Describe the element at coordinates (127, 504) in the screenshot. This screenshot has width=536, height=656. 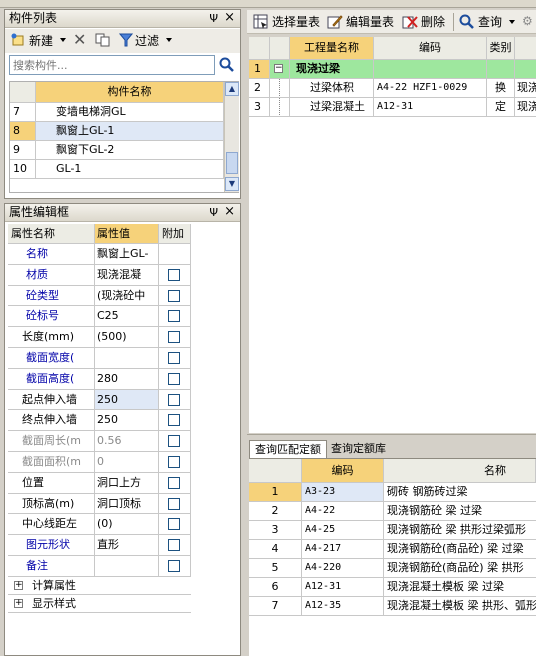
I see `property-value-field: 洞口顶标` at that location.